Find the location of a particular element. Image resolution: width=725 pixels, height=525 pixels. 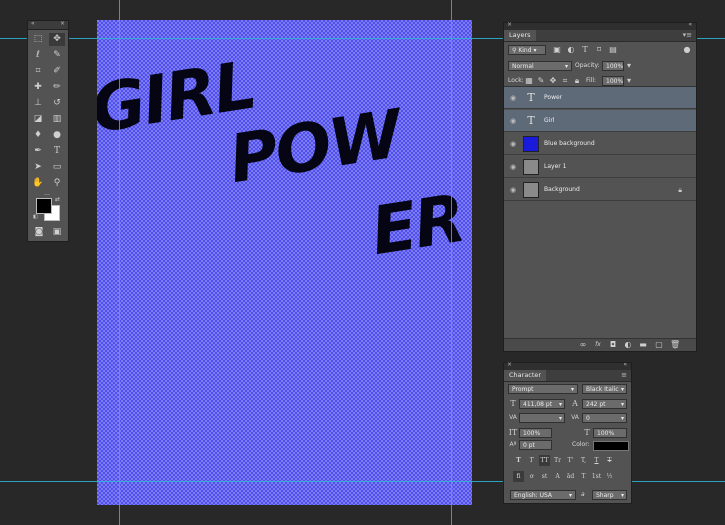

strikethrough-button: T is located at coordinates (609, 460).